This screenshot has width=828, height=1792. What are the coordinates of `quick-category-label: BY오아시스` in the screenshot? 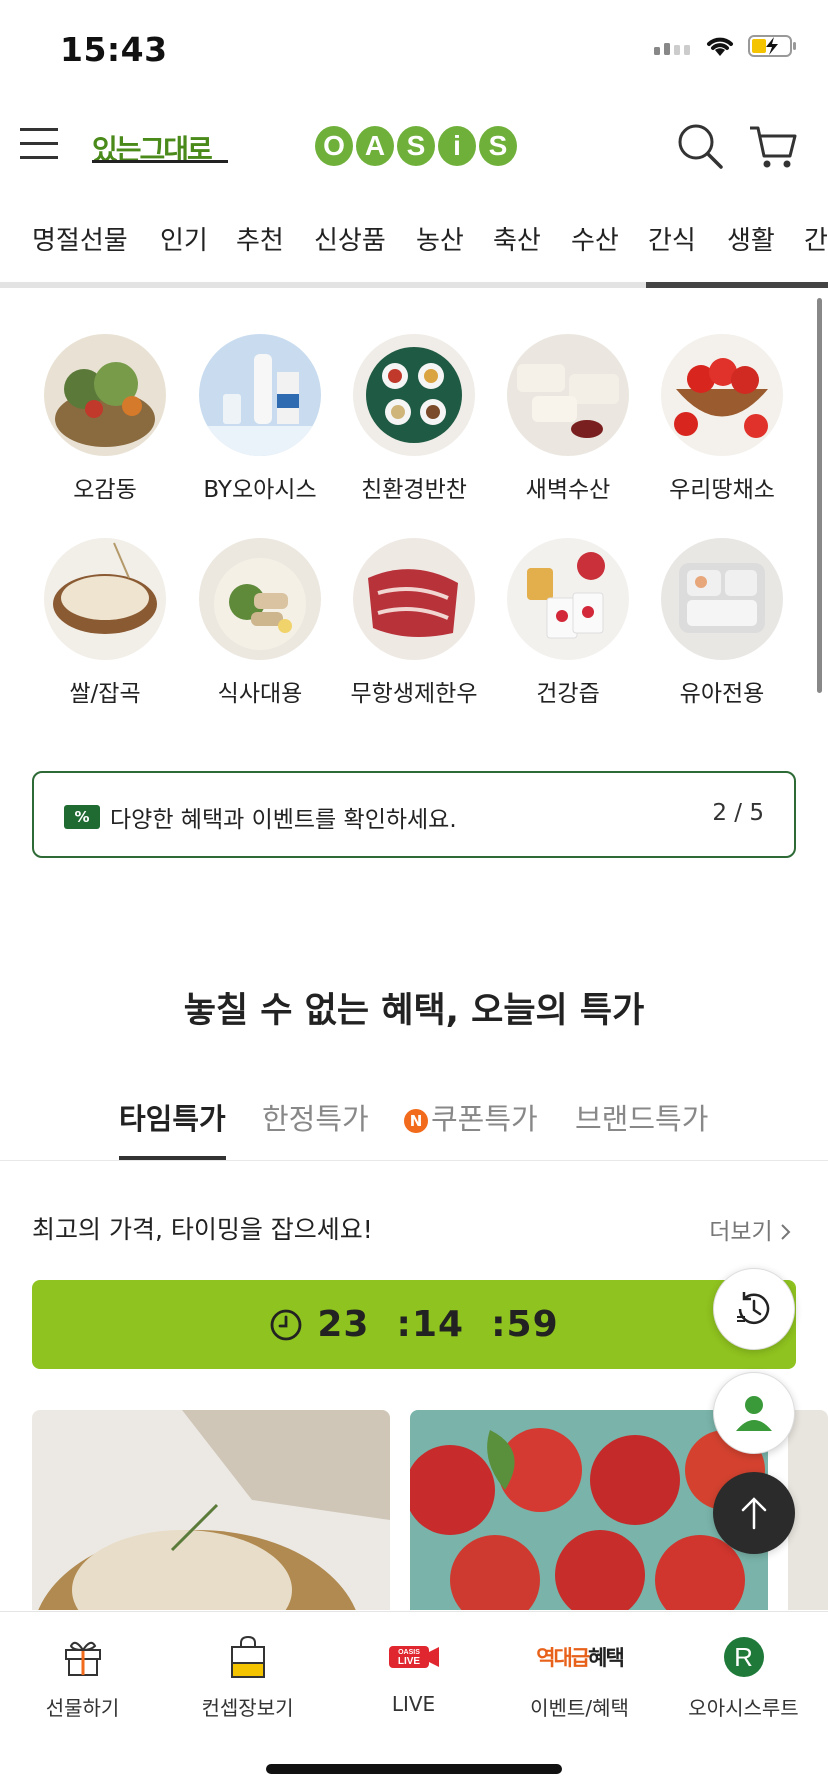 It's located at (260, 490).